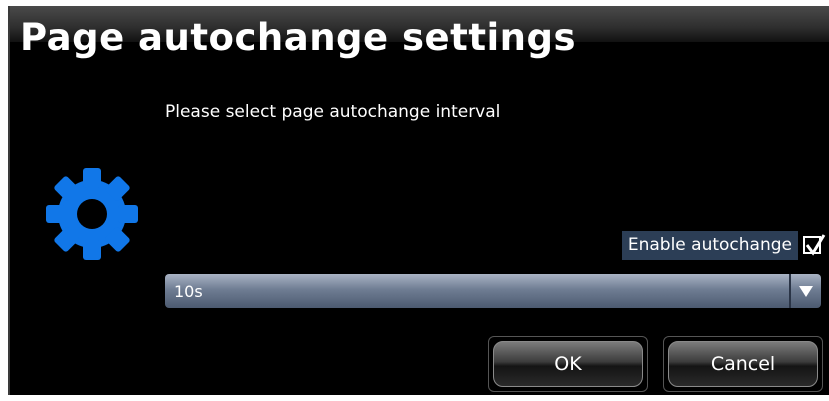  I want to click on enable-autochange-toggle: Enable autochange, so click(723, 245).